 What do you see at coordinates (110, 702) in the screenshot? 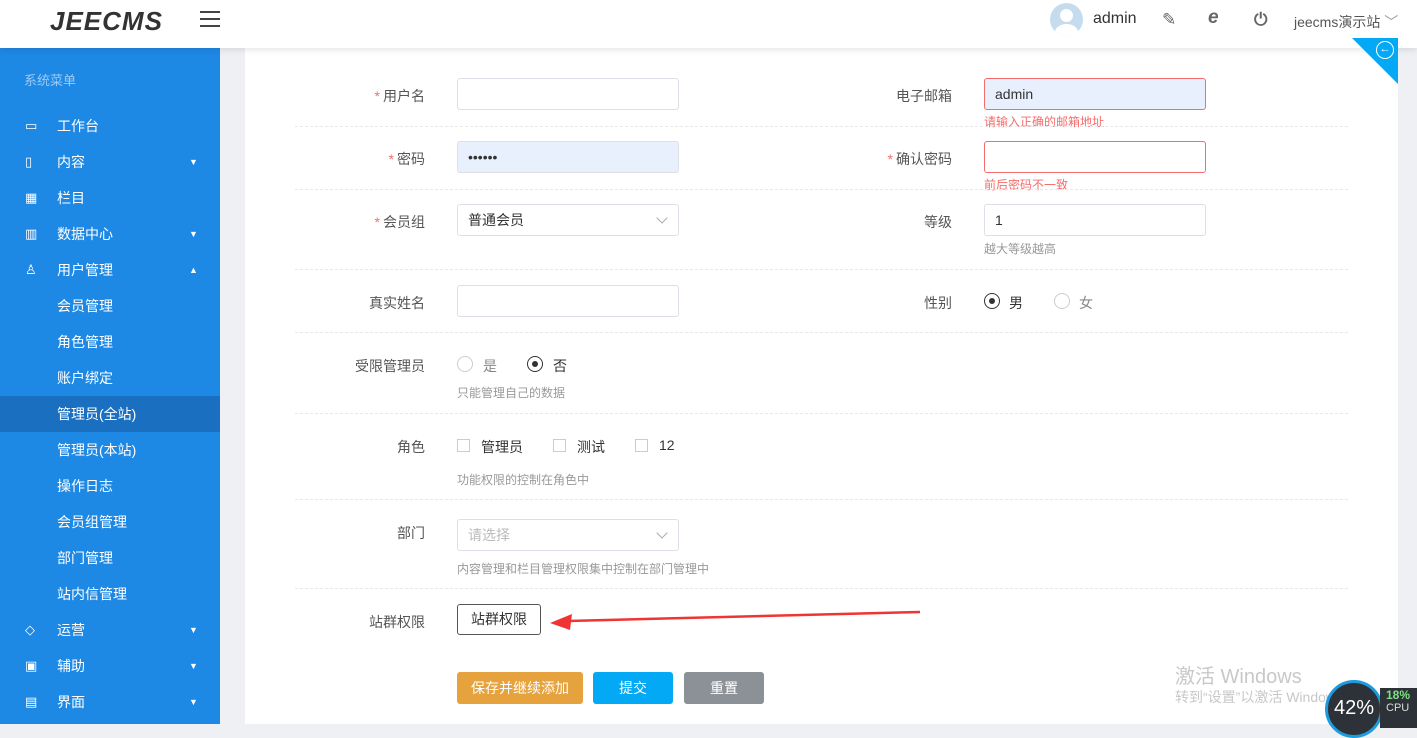
I see `sidebar-item-interface: ▤ 界面 ▼` at bounding box center [110, 702].